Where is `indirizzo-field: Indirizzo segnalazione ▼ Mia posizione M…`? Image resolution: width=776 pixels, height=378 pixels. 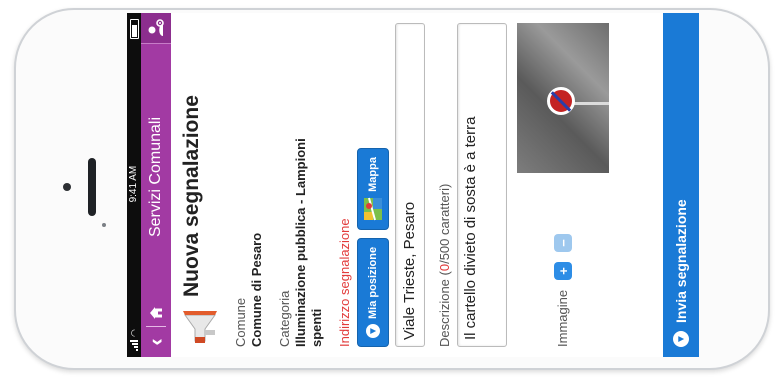 indirizzo-field: Indirizzo segnalazione ▼ Mia posizione M… is located at coordinates (381, 185).